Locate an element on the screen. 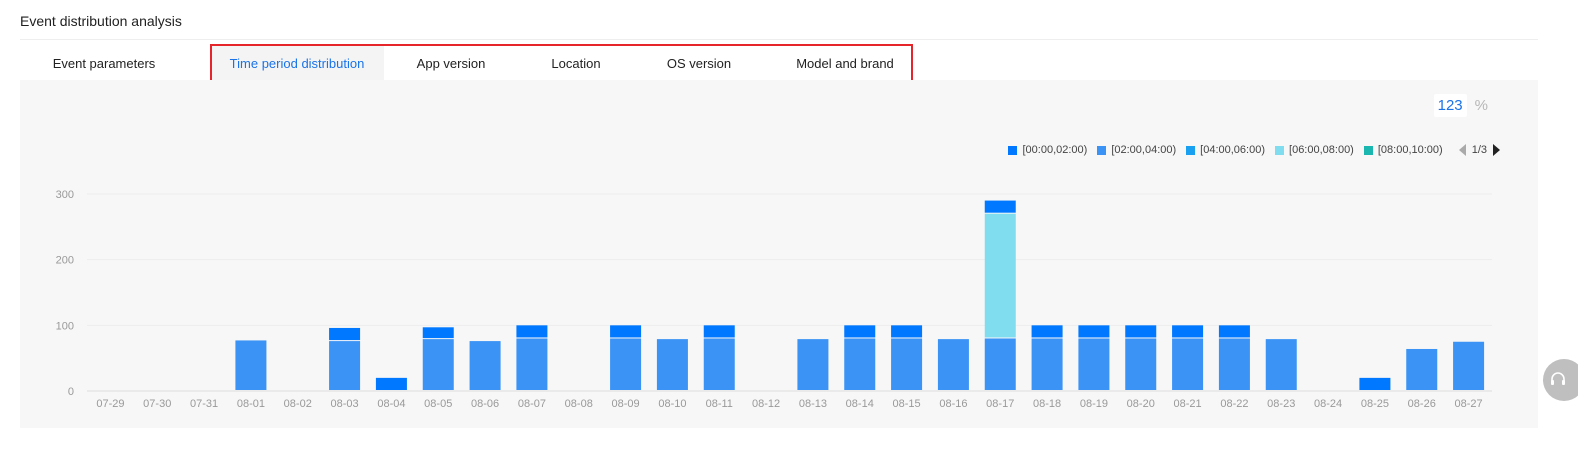 The image size is (1578, 458). x-tick-label: 08-10 is located at coordinates (672, 404).